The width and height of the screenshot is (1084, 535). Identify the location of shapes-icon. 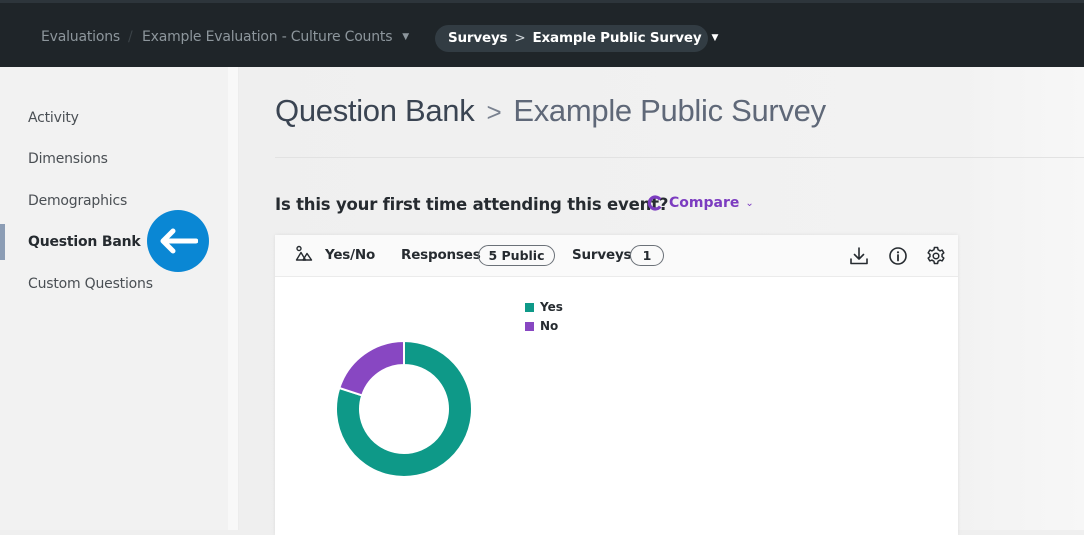
(304, 253).